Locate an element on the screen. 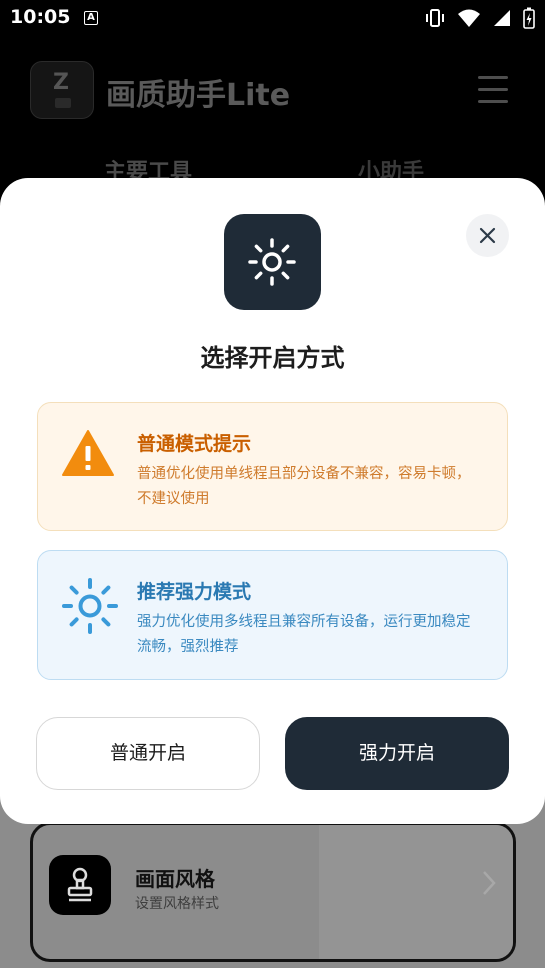  strong-open-button: 强力开启 is located at coordinates (397, 753).